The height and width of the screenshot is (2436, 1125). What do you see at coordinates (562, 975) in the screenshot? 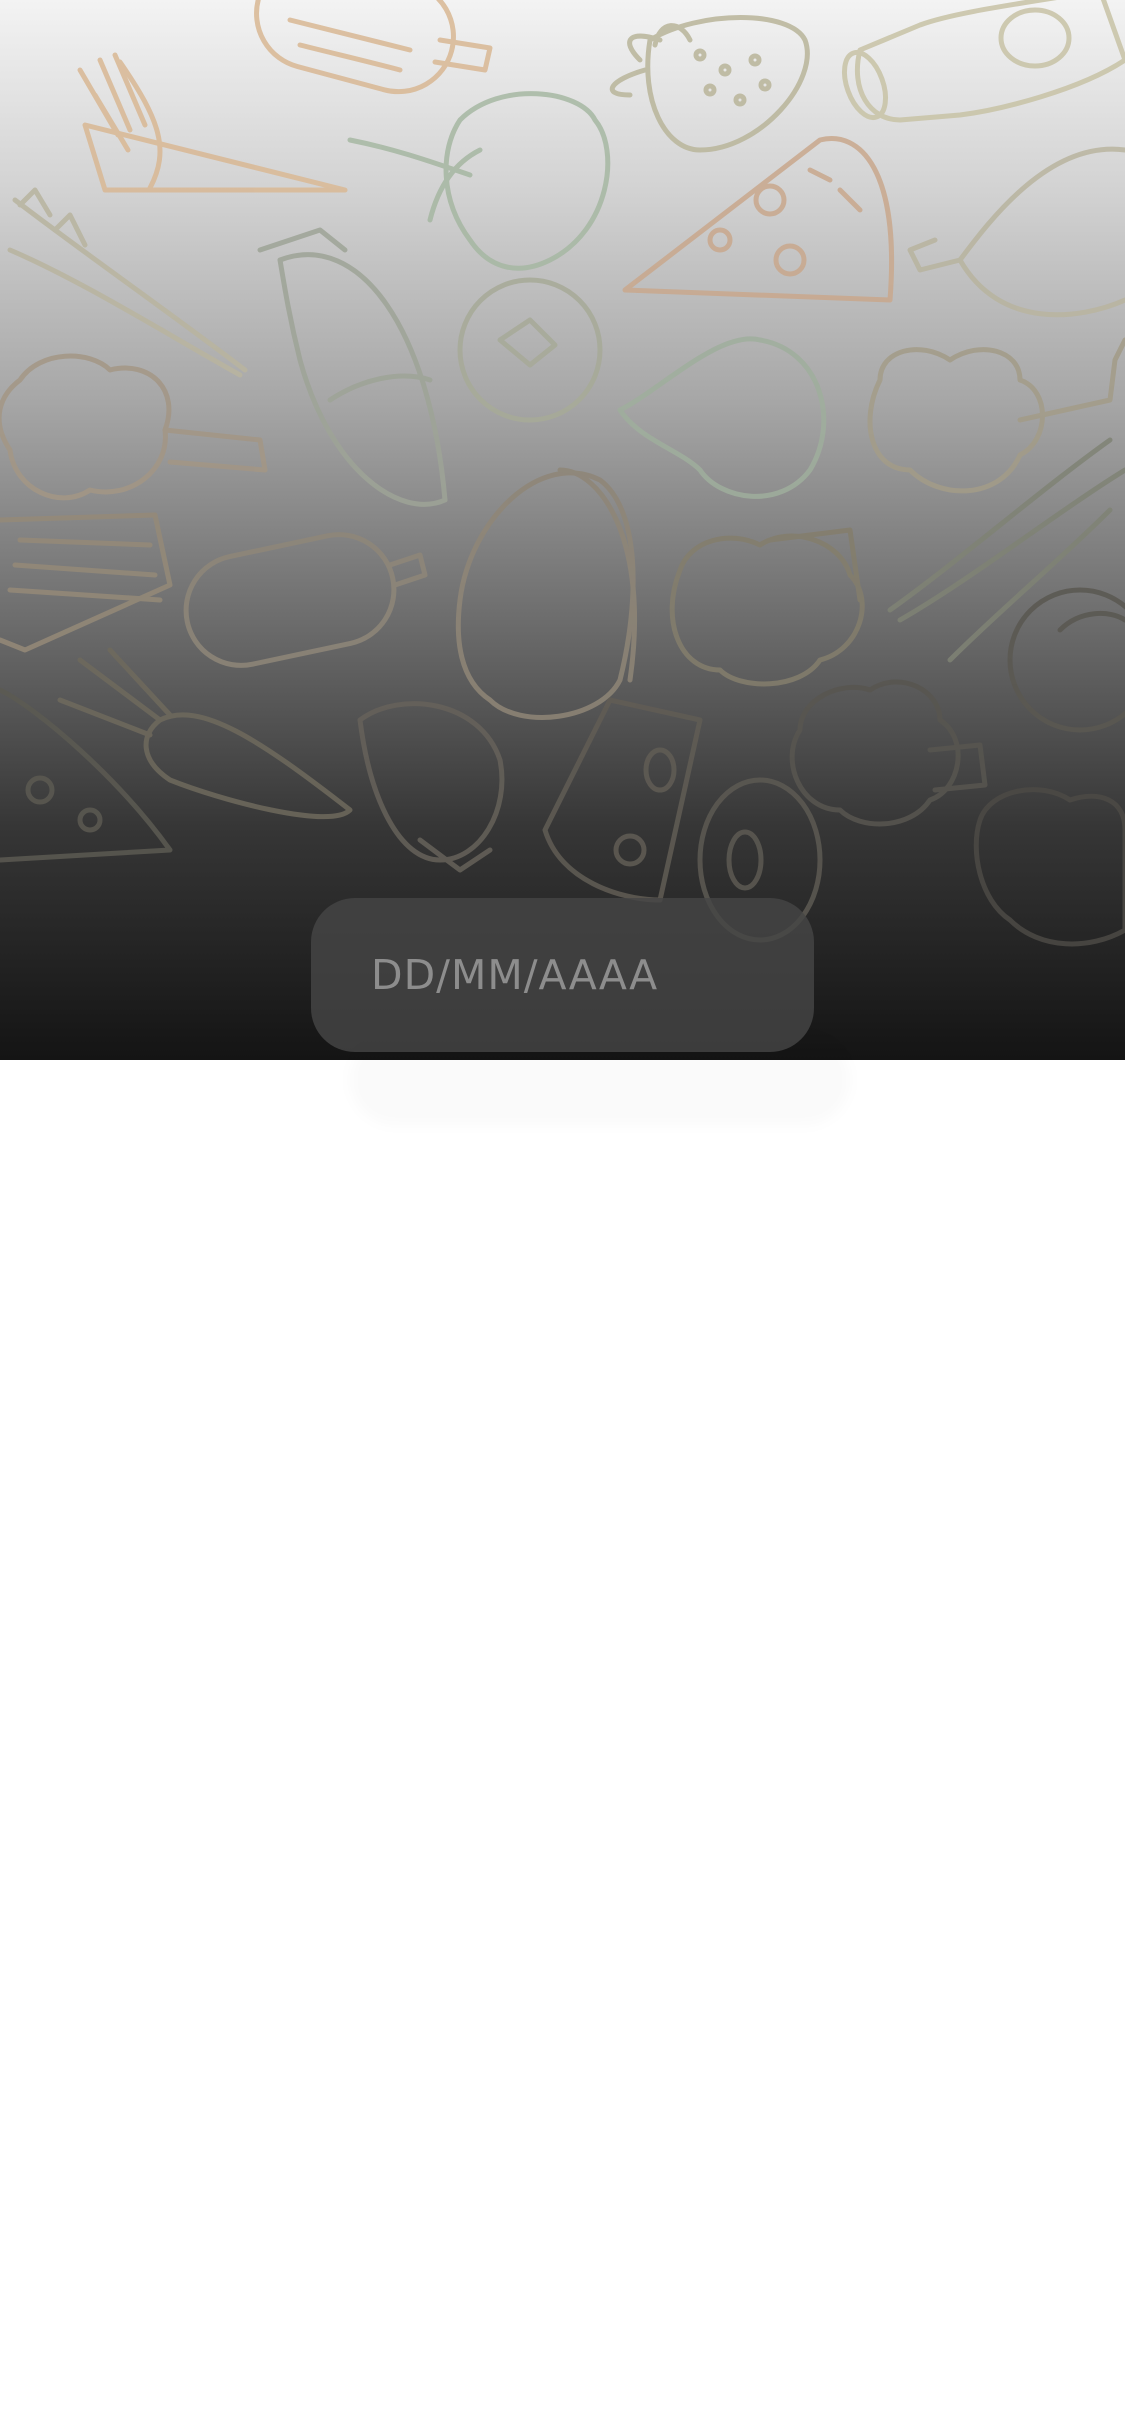
I see `date-input` at bounding box center [562, 975].